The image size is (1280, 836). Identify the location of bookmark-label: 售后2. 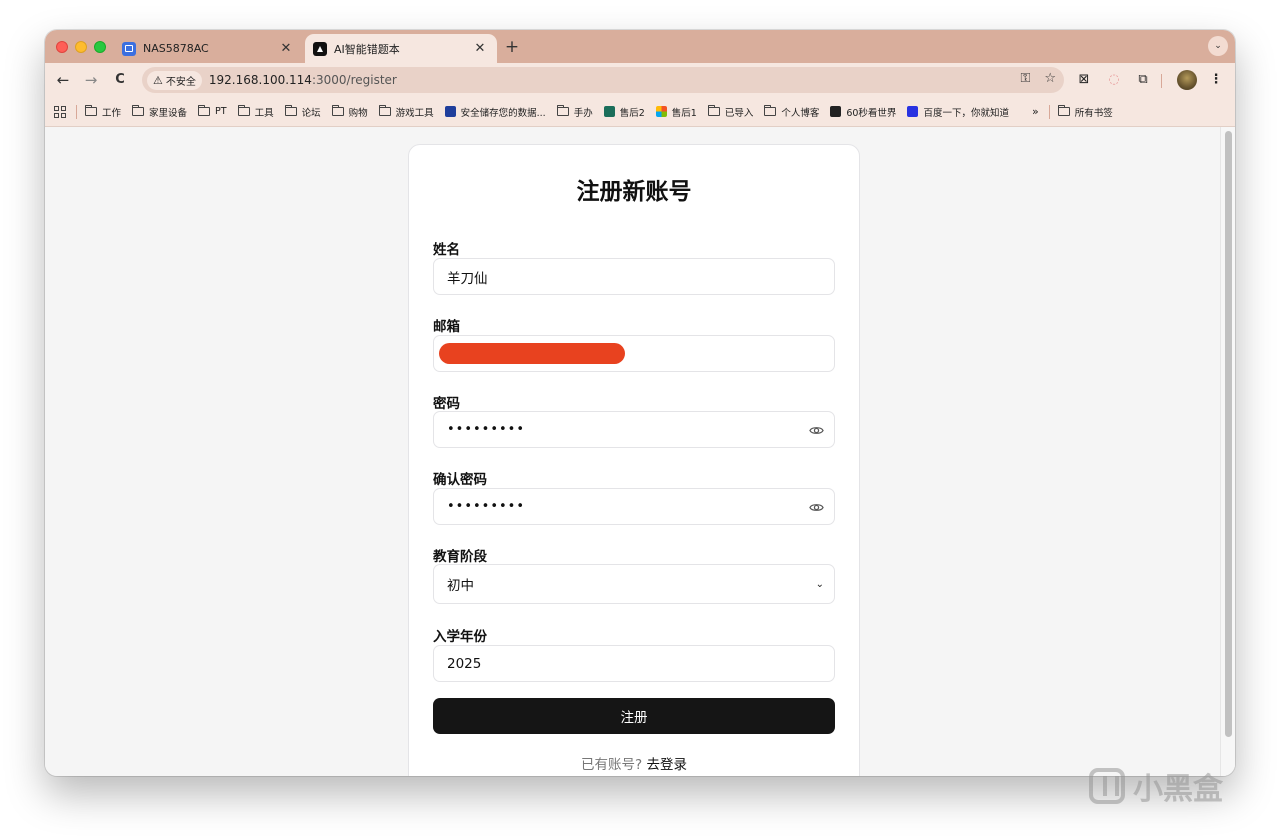
(632, 113).